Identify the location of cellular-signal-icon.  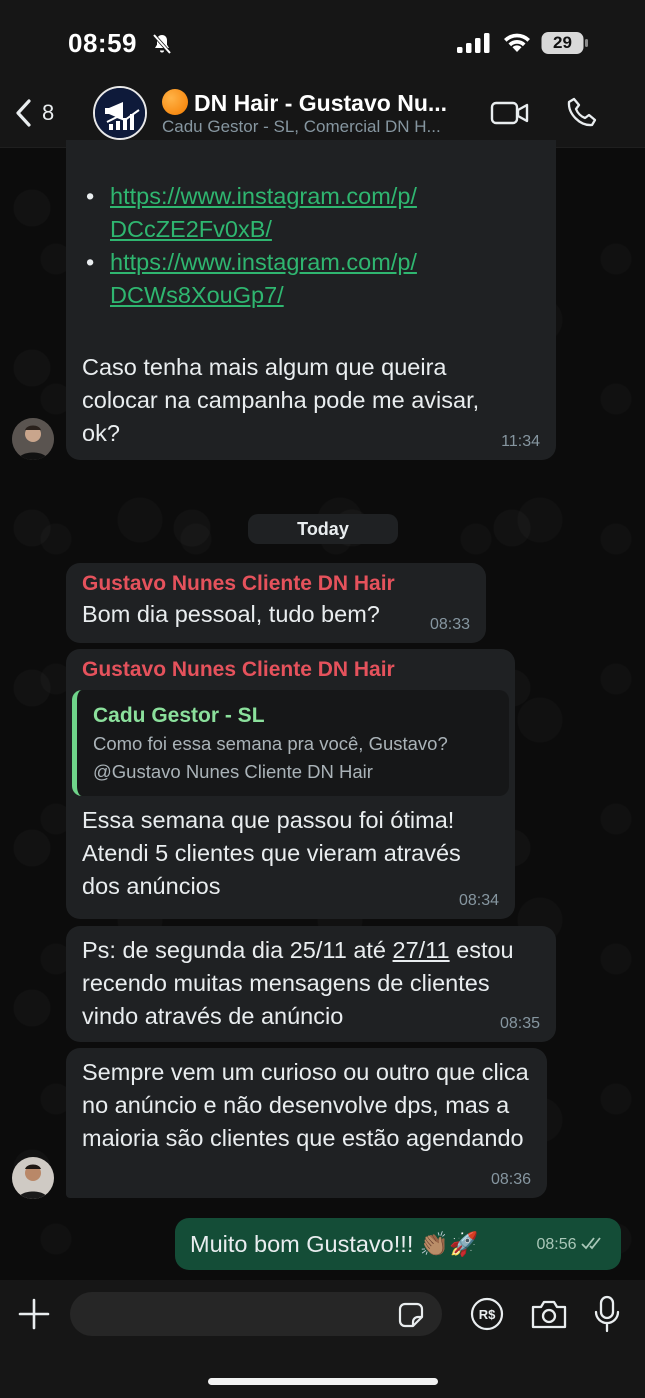
(473, 43).